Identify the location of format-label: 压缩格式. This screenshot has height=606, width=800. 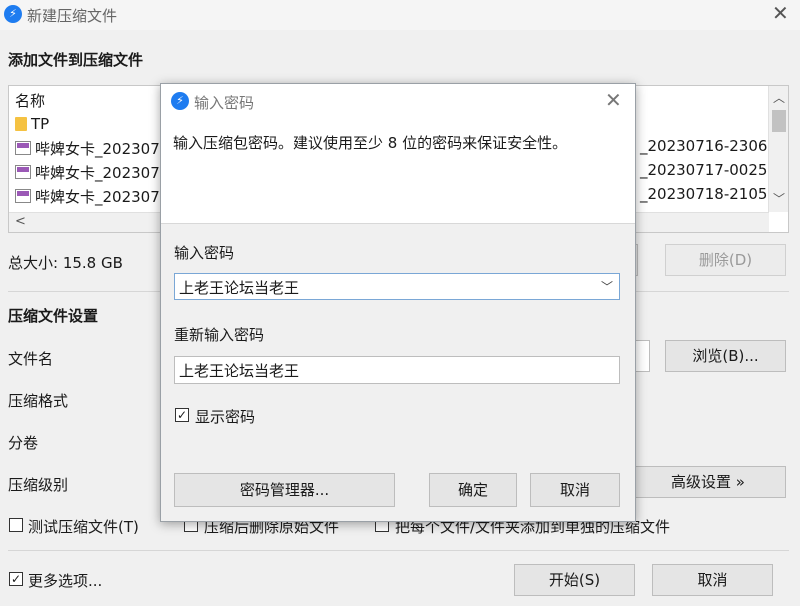
(38, 401).